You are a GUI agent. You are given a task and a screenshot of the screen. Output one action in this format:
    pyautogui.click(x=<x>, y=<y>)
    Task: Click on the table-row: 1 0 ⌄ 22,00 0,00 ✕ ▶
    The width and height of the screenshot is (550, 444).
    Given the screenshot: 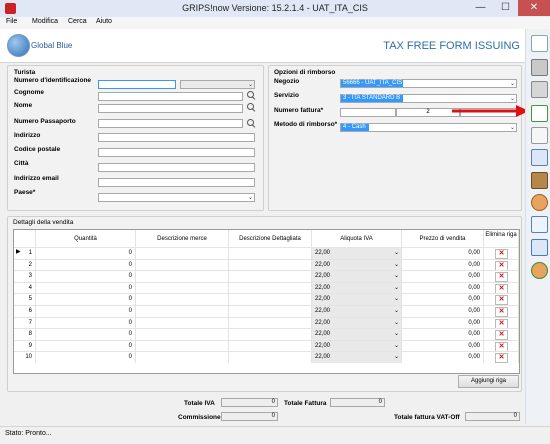 What is the action you would take?
    pyautogui.click(x=266, y=253)
    